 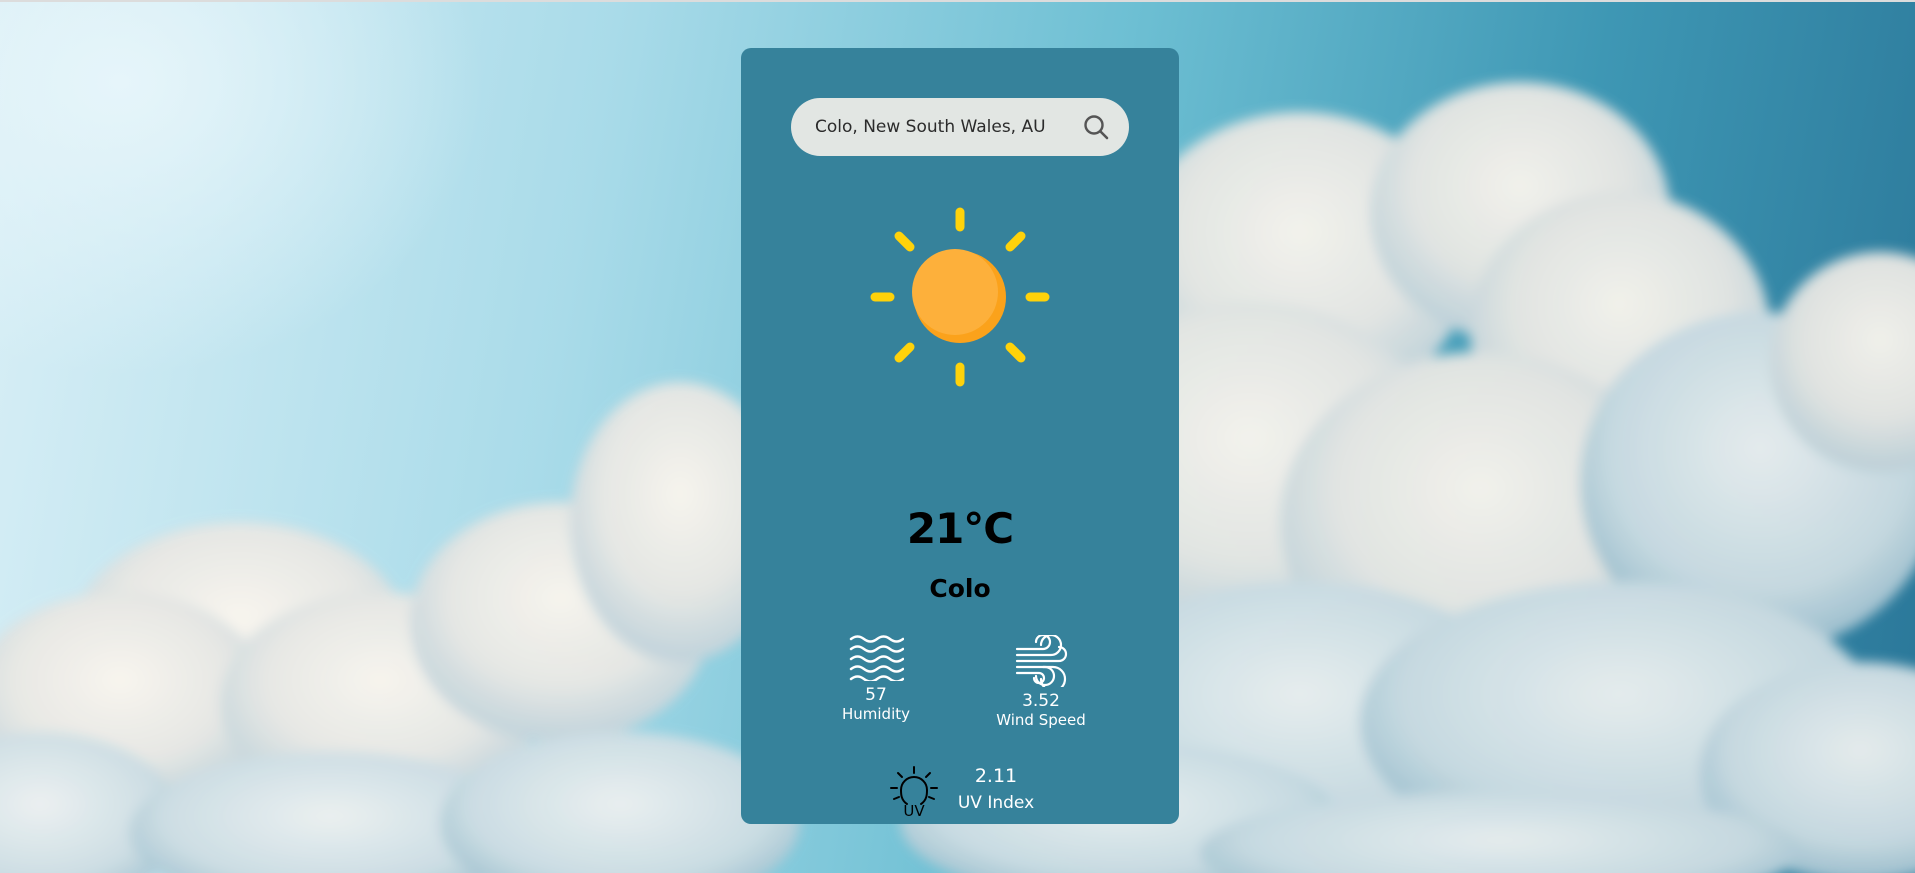 I want to click on humidity-value: 57, so click(x=876, y=695).